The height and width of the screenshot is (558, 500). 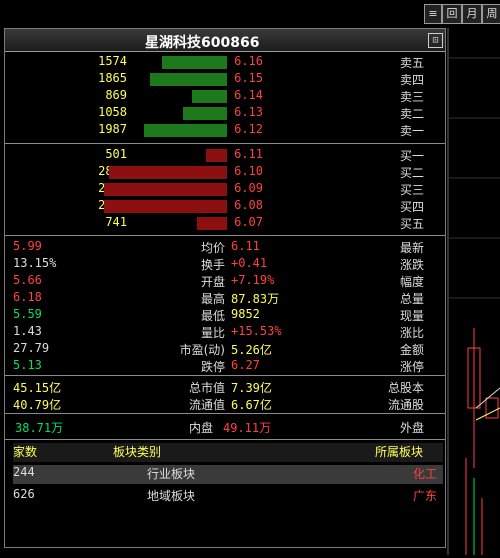 I want to click on stat-left-label: 幅度, so click(x=412, y=282).